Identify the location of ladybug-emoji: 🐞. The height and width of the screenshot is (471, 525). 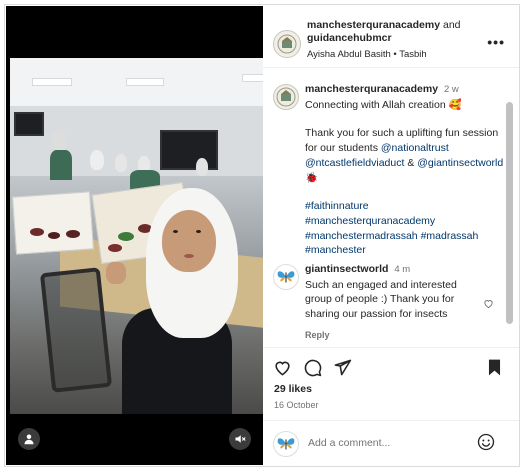
(312, 177).